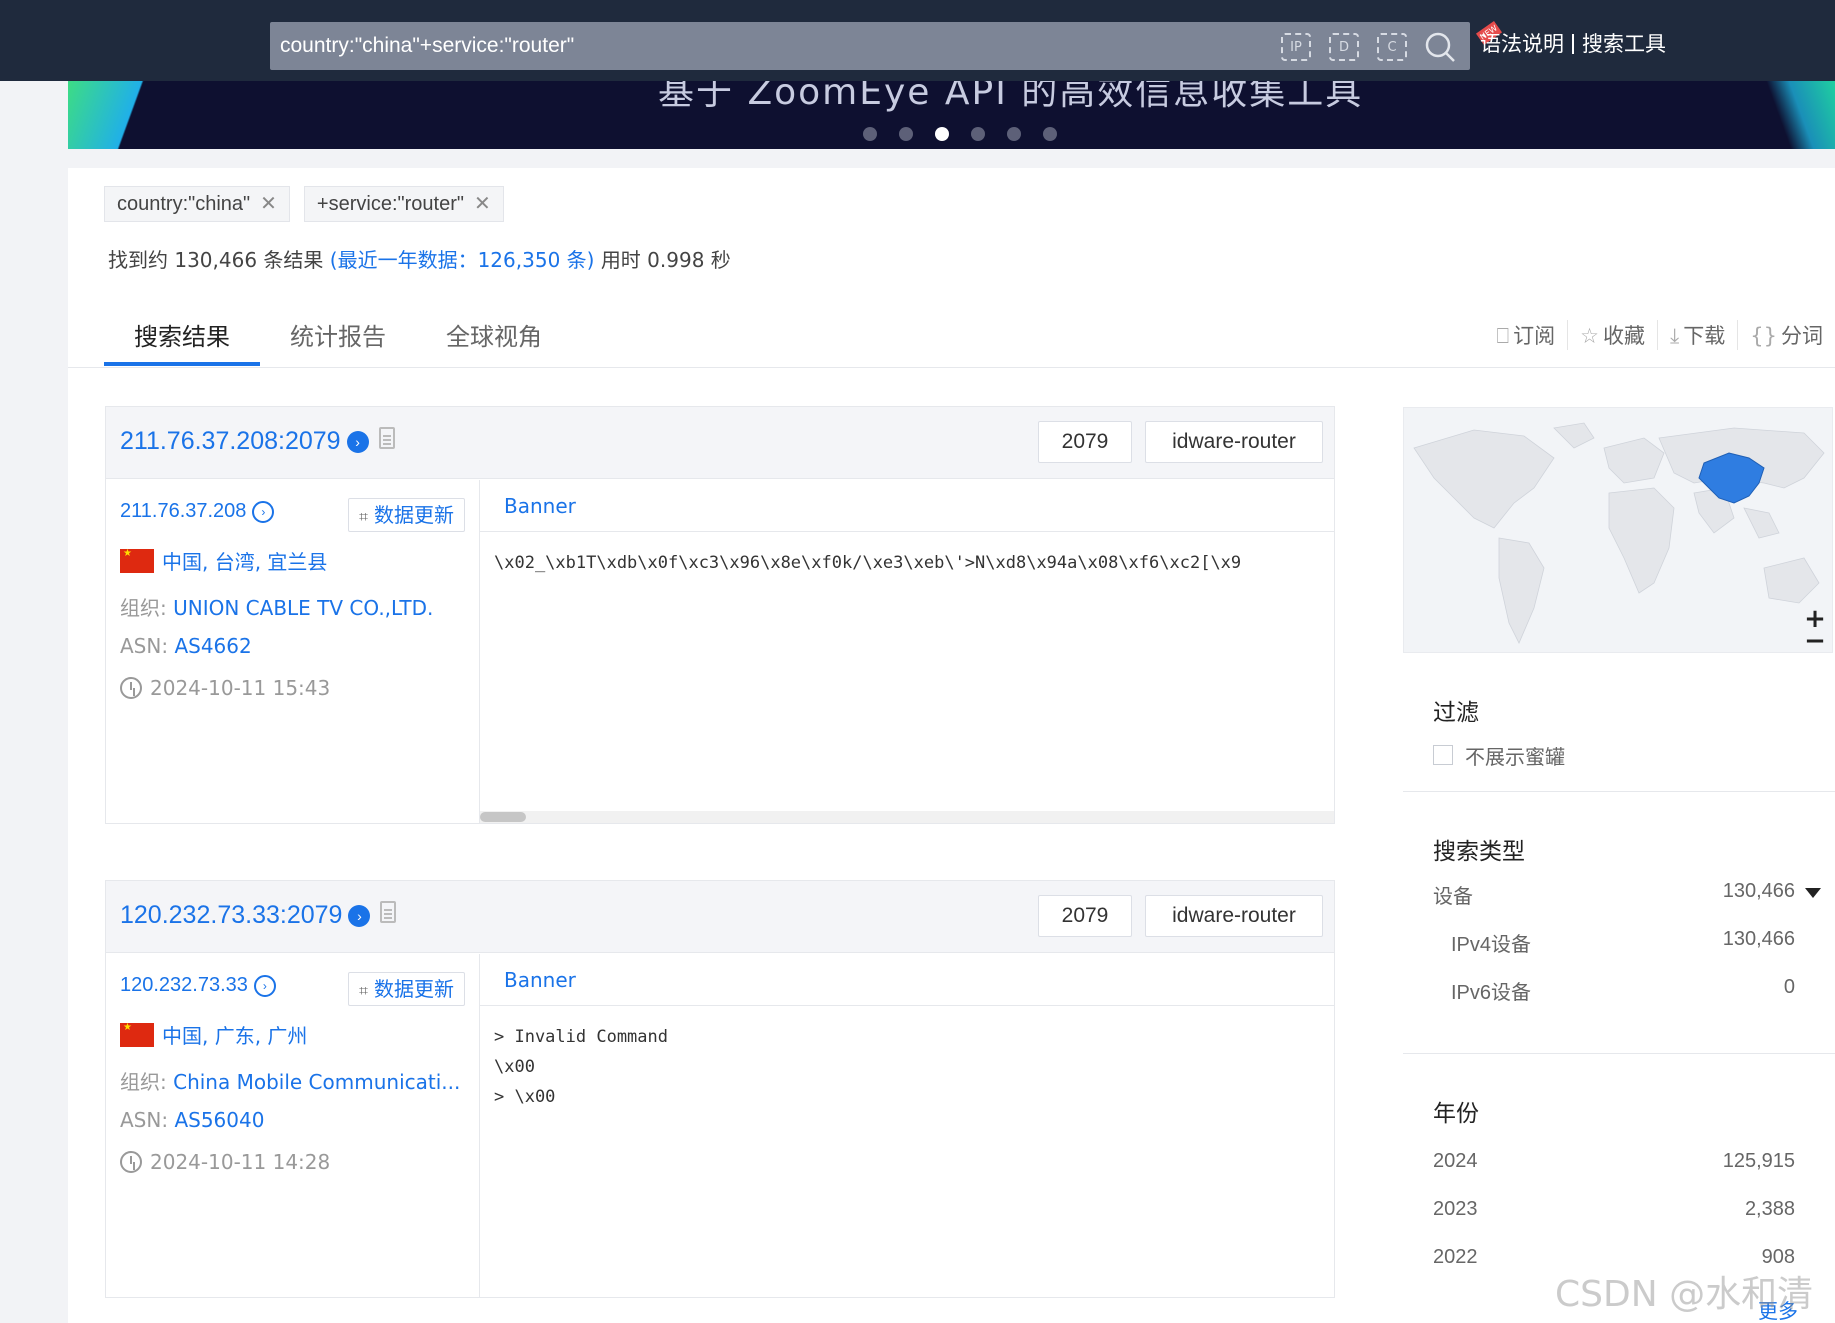 This screenshot has width=1835, height=1323. I want to click on download-icon: ⤓, so click(1674, 336).